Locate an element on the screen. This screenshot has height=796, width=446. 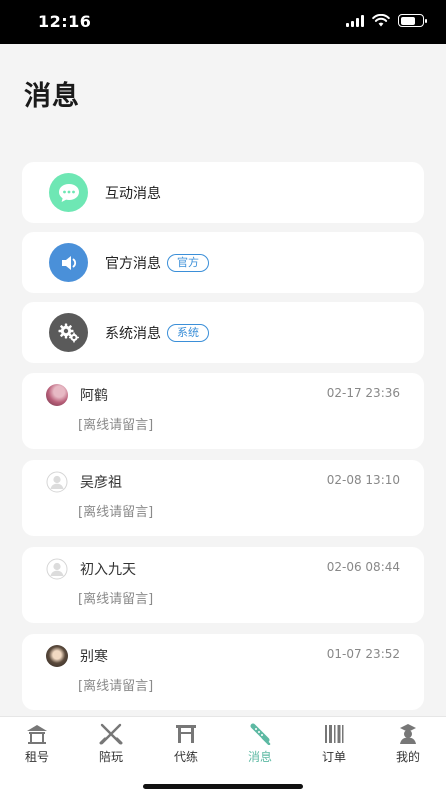
category-interactive-messages: 互动消息 is located at coordinates (223, 192).